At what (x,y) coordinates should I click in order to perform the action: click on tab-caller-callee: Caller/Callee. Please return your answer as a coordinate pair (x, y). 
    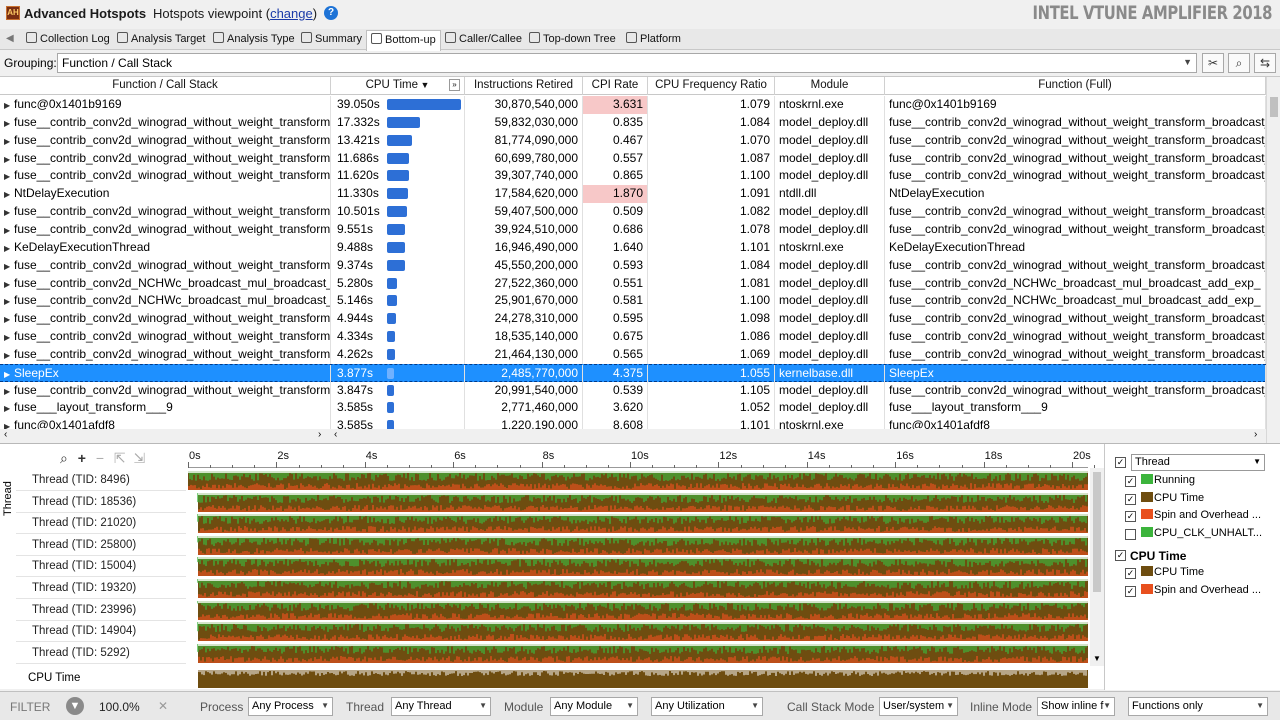
    Looking at the image, I should click on (483, 40).